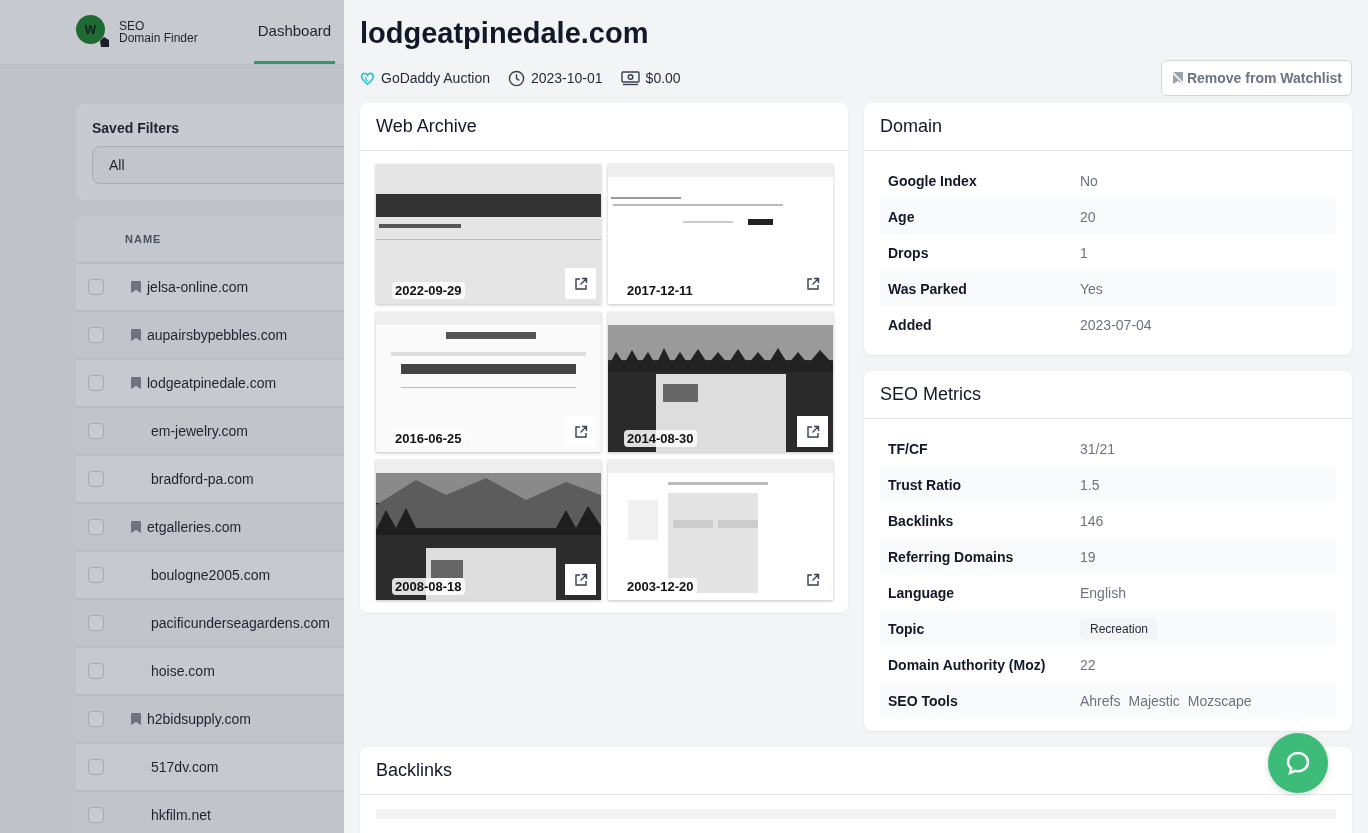 This screenshot has height=833, width=1368. Describe the element at coordinates (967, 665) in the screenshot. I see `field-label: Domain Authority (Moz)` at that location.